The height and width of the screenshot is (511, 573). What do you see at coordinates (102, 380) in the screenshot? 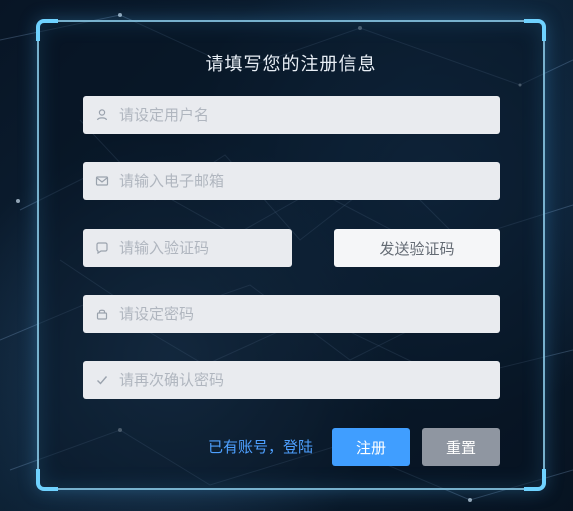
I see `check-icon` at bounding box center [102, 380].